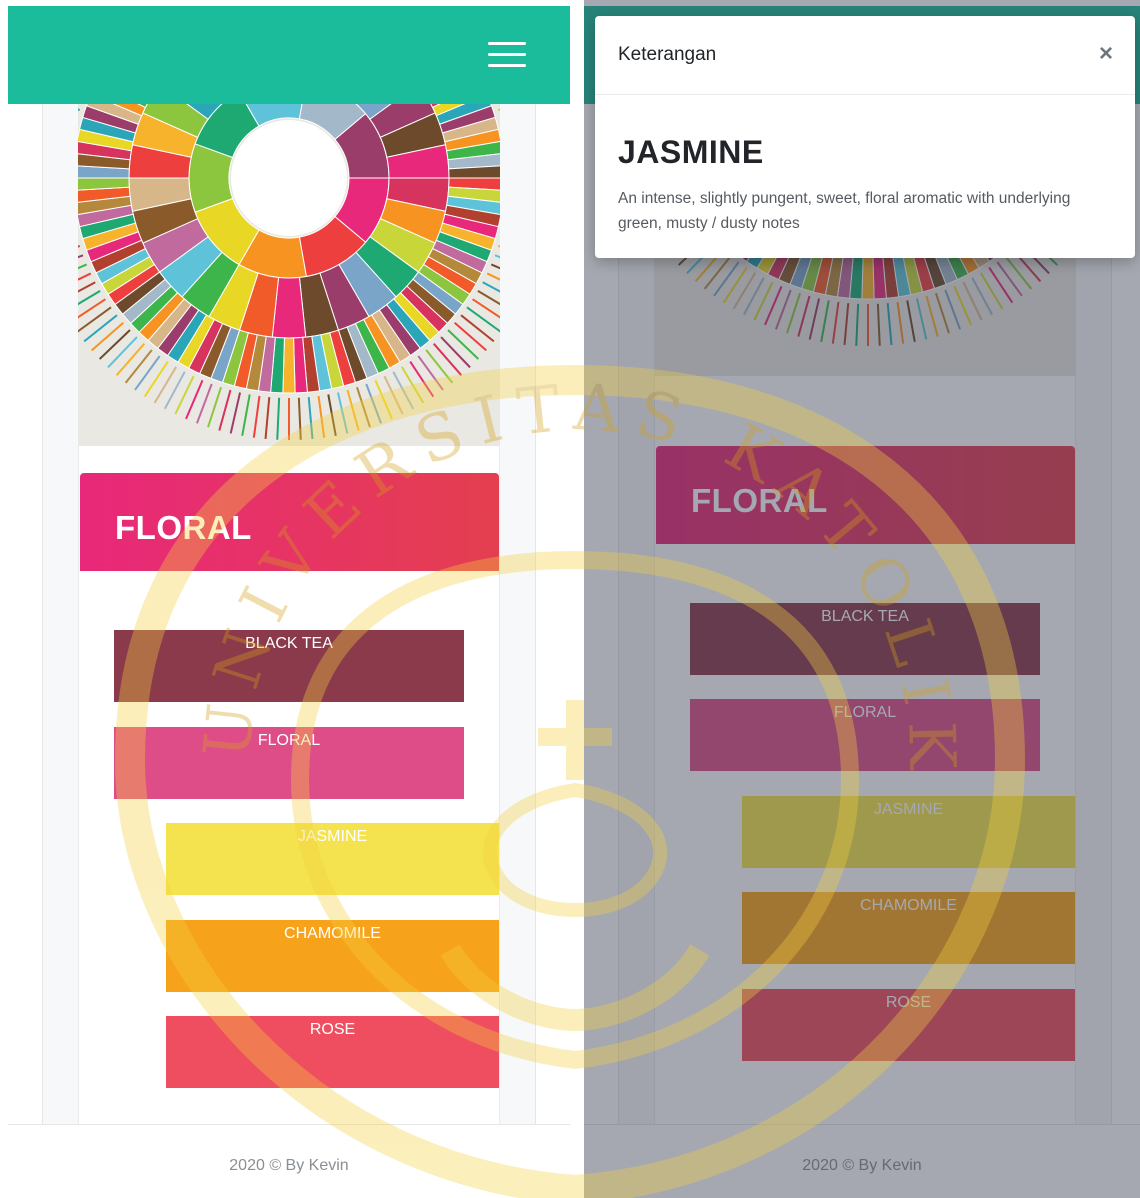 This screenshot has width=1140, height=1198. I want to click on flavor-name: JASMINE, so click(691, 152).